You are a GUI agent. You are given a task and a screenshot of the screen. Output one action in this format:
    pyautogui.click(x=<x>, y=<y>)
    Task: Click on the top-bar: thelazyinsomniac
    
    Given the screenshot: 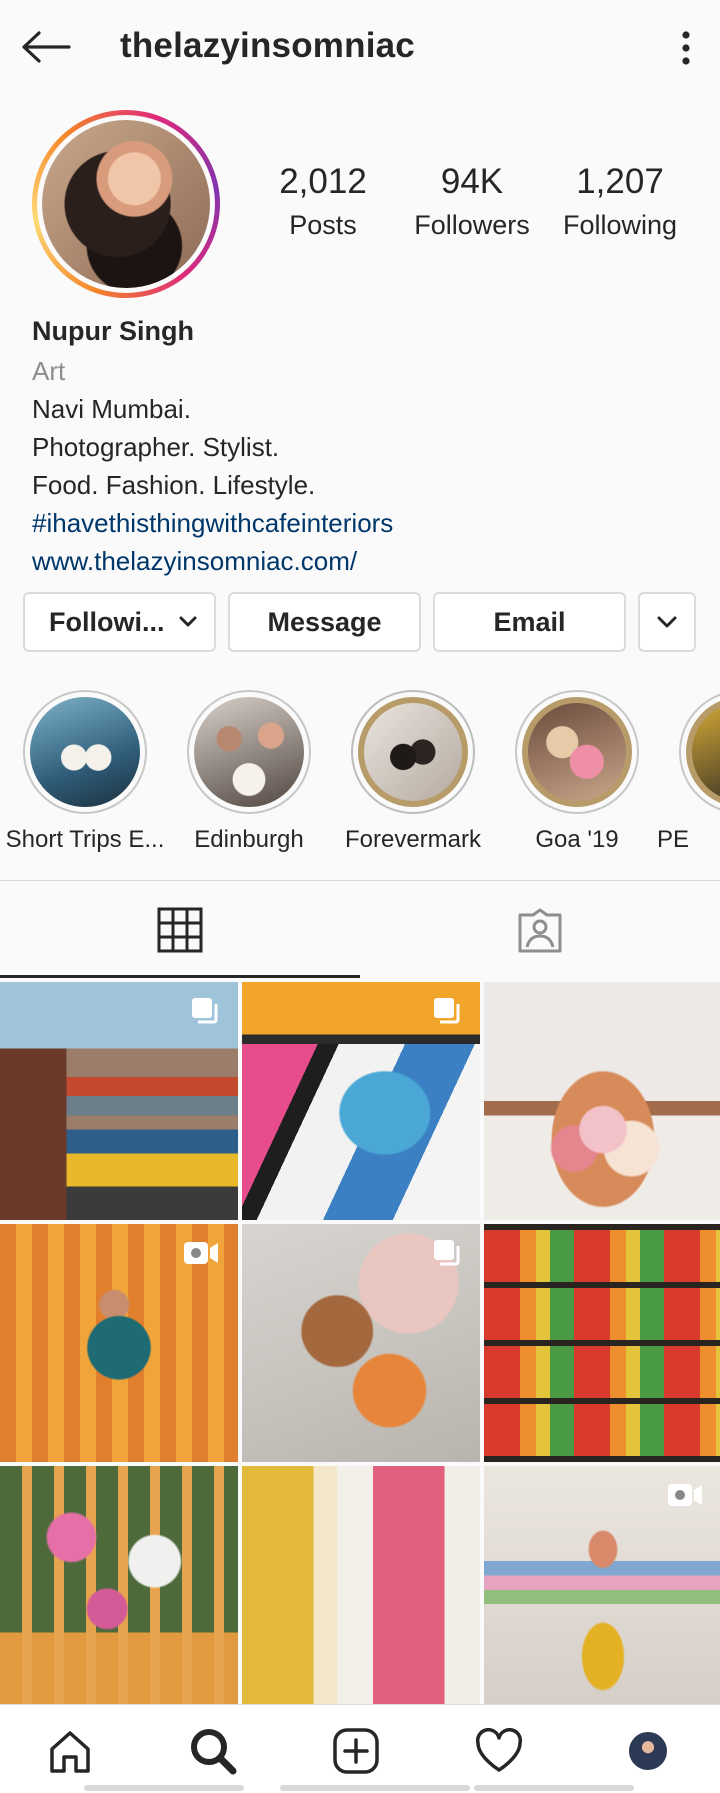 What is the action you would take?
    pyautogui.click(x=360, y=48)
    